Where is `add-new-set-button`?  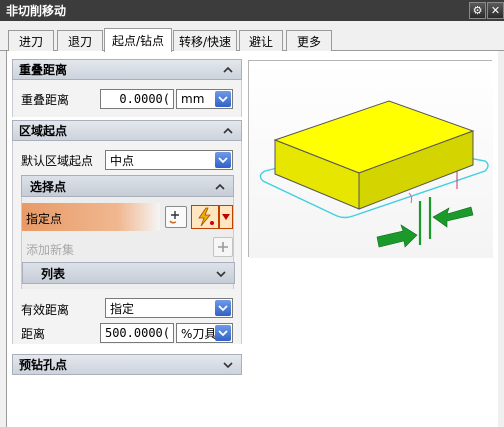
add-new-set-button is located at coordinates (223, 247).